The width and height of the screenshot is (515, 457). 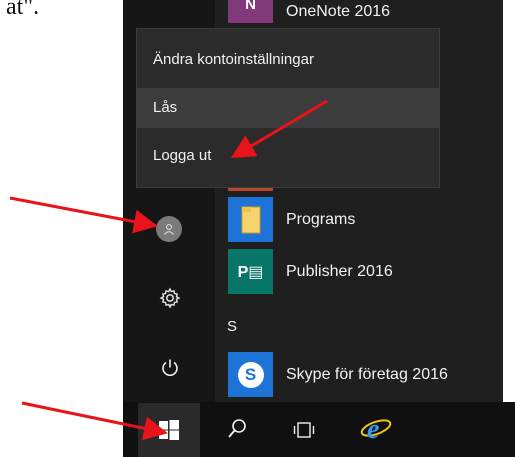 I want to click on arrow-to-sign-out, so click(x=279, y=129).